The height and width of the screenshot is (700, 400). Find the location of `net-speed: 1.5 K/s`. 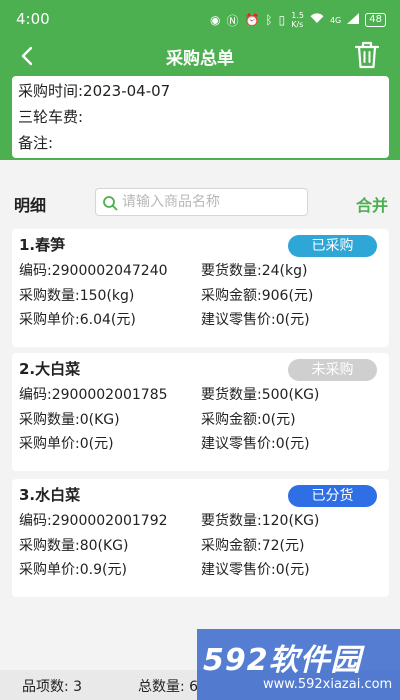

net-speed: 1.5 K/s is located at coordinates (297, 20).